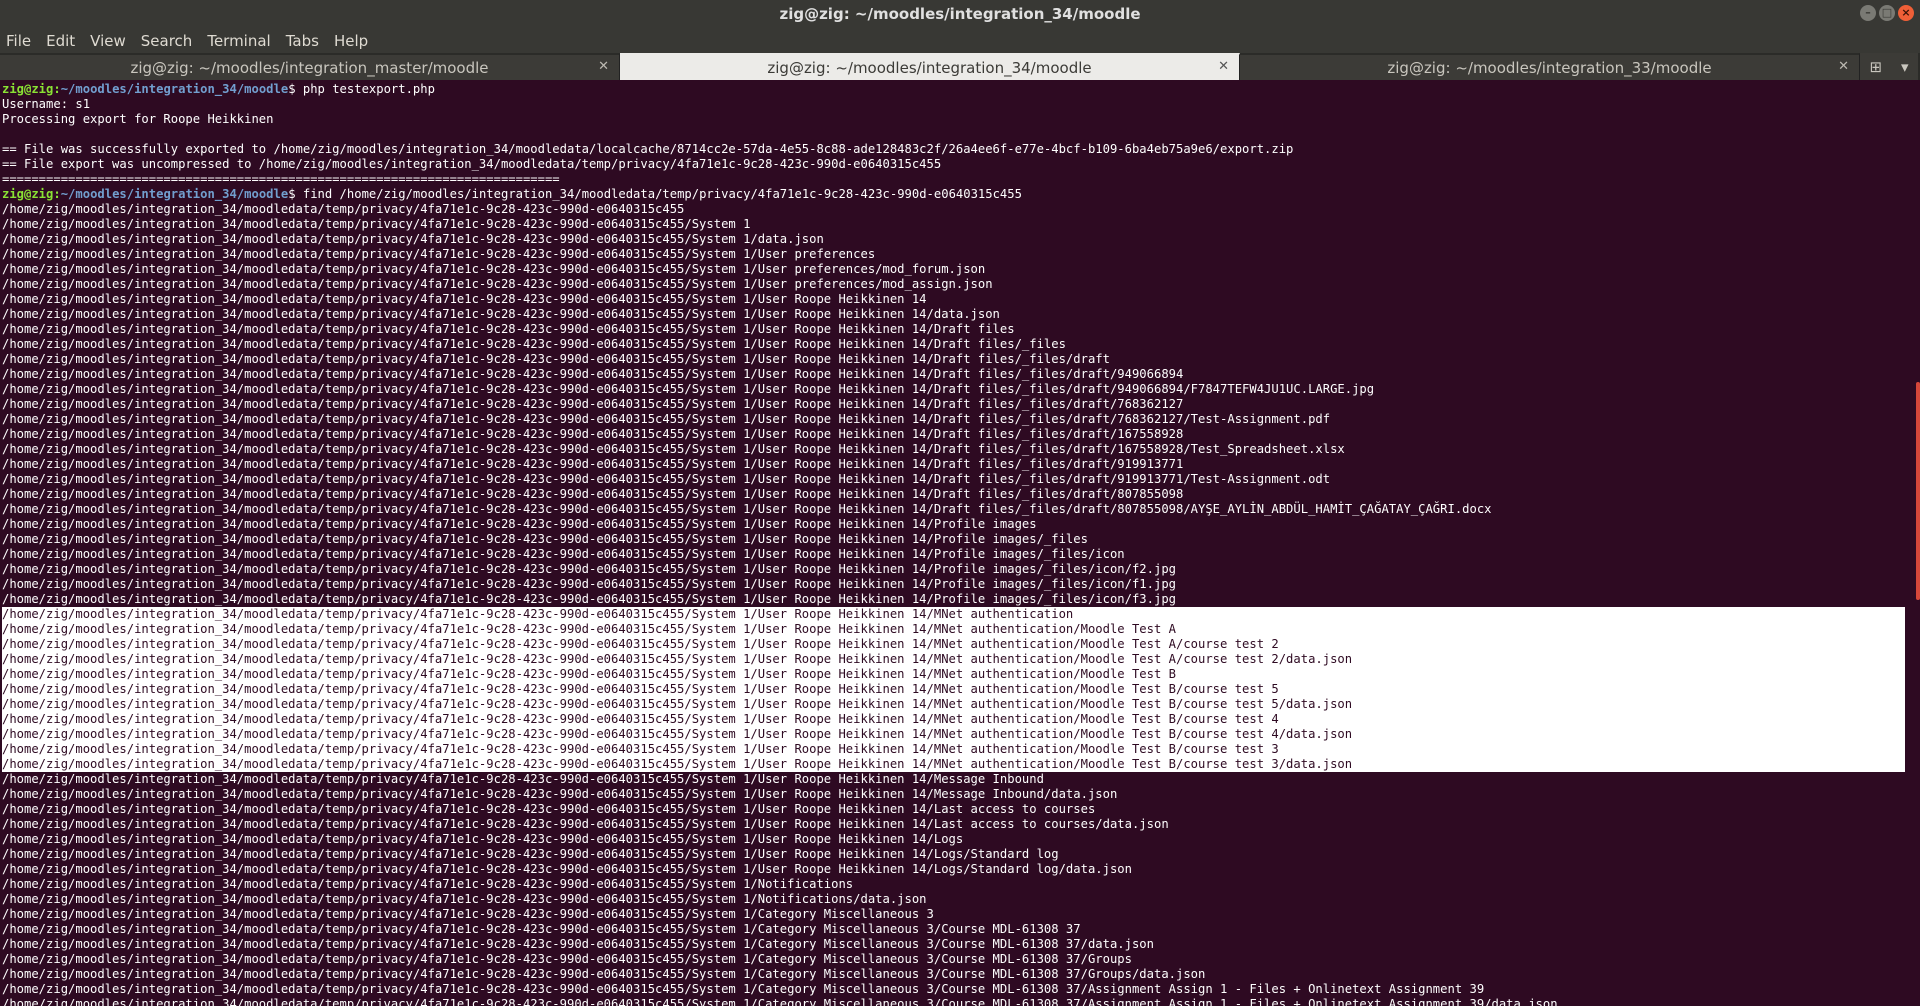 The width and height of the screenshot is (1920, 1006). What do you see at coordinates (108, 41) in the screenshot?
I see `menu-view: View` at bounding box center [108, 41].